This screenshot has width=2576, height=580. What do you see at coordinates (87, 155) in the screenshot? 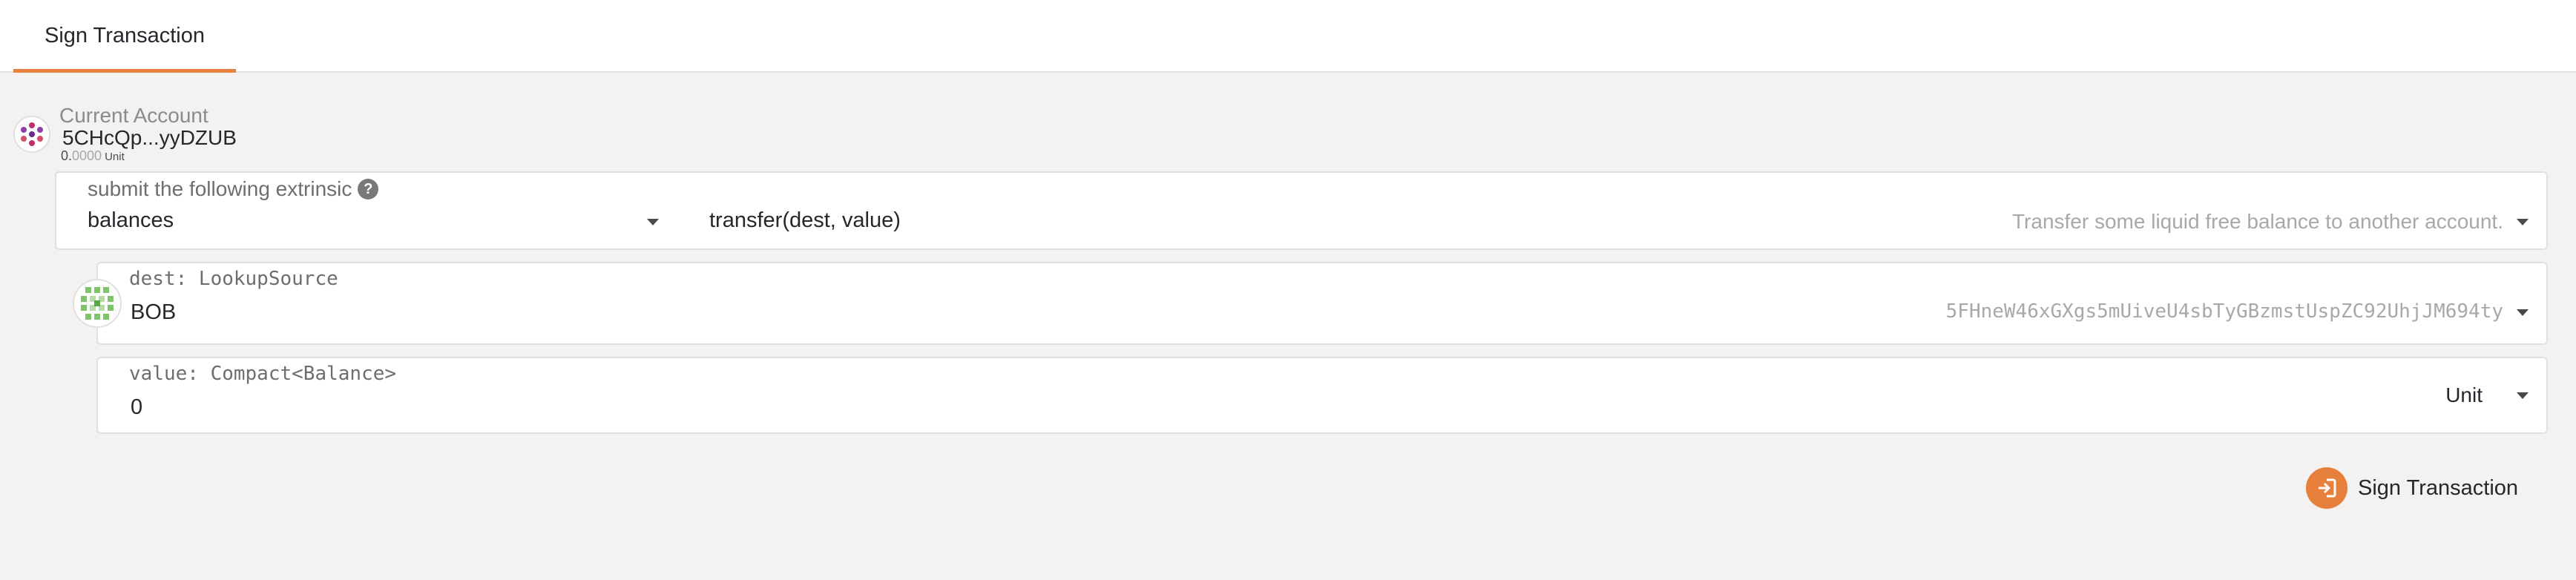
I see `balance-decimals: 0000` at bounding box center [87, 155].